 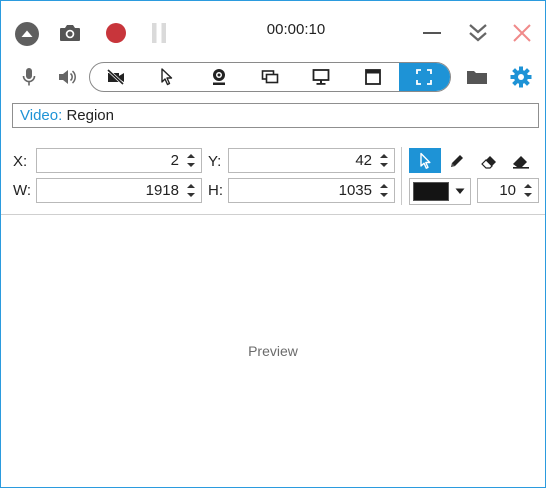 I want to click on chevrons-down-icon, so click(x=478, y=33).